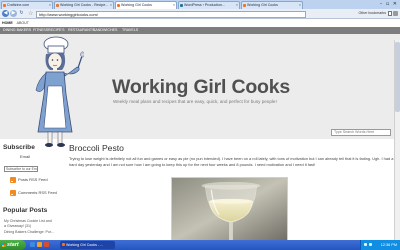  Describe the element at coordinates (389, 245) in the screenshot. I see `clock: 12:36 PM` at that location.